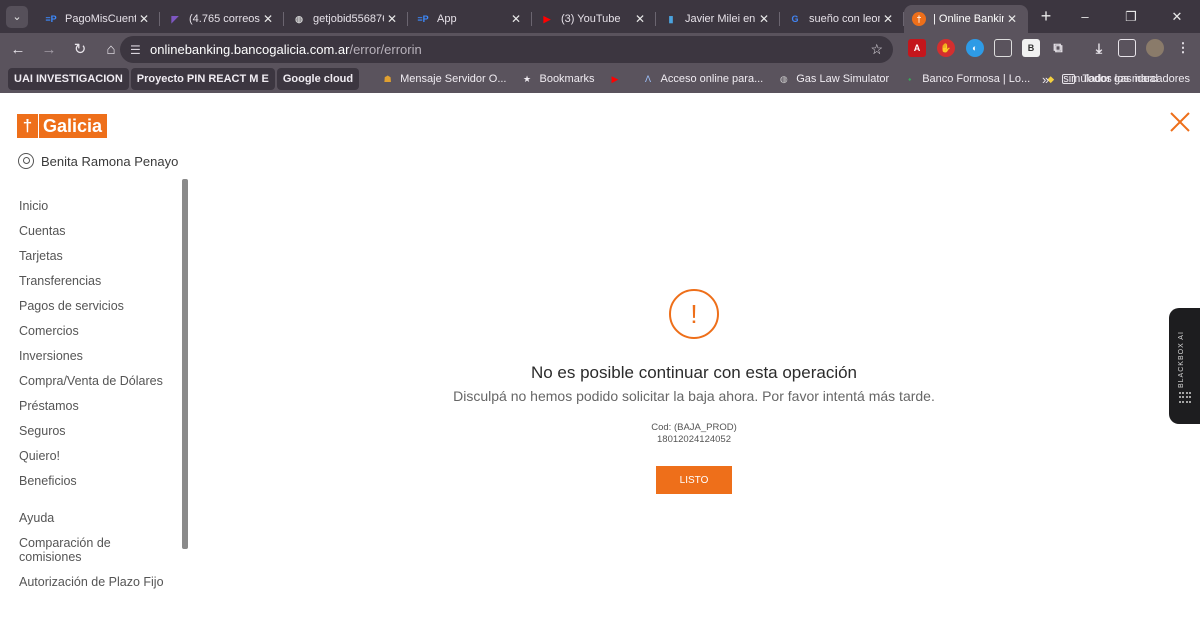 Image resolution: width=1200 pixels, height=638 pixels. I want to click on bookmark-star-icon: ☆, so click(876, 49).